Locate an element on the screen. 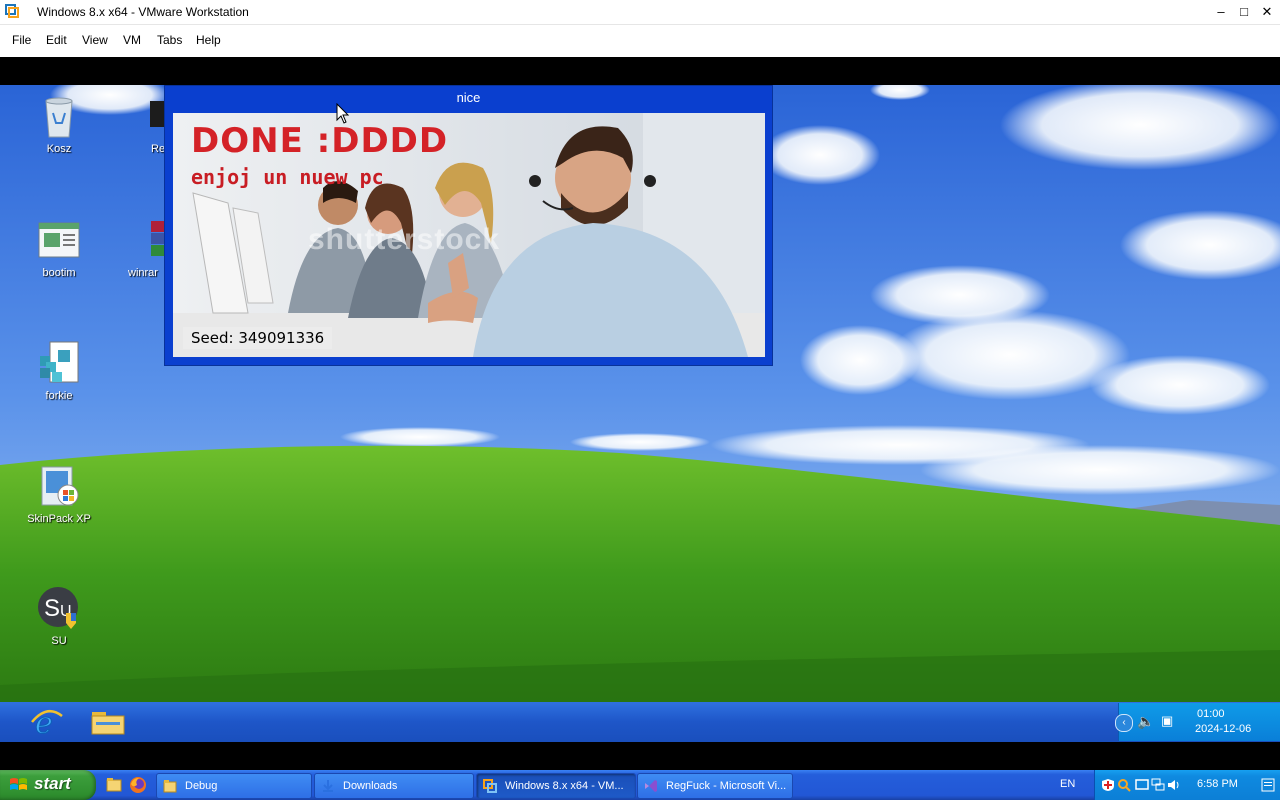 The height and width of the screenshot is (800, 1280). language-indicator: EN is located at coordinates (1067, 784).